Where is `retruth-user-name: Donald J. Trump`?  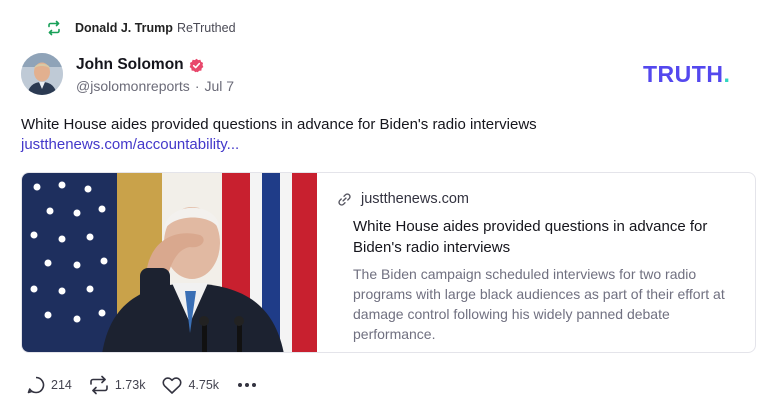 retruth-user-name: Donald J. Trump is located at coordinates (124, 28).